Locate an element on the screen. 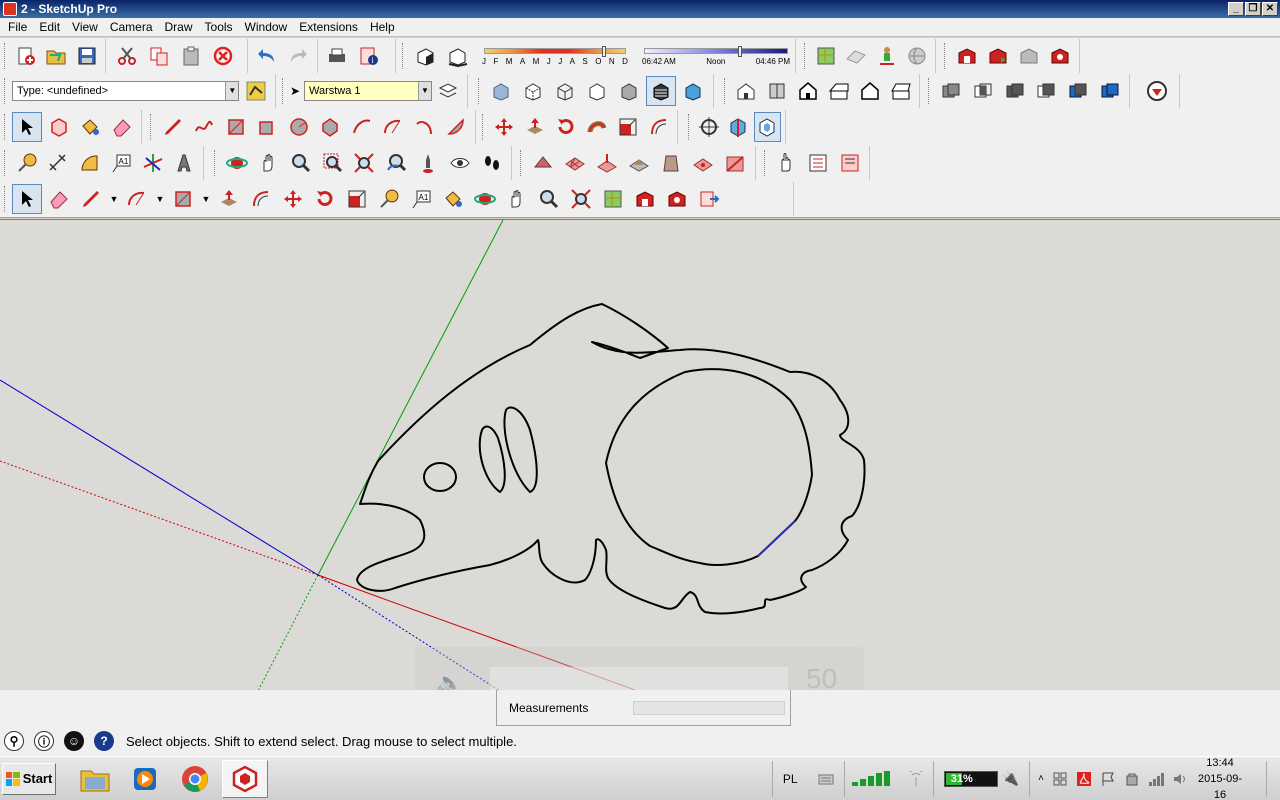 The width and height of the screenshot is (1280, 800). menu-window: Window is located at coordinates (266, 27).